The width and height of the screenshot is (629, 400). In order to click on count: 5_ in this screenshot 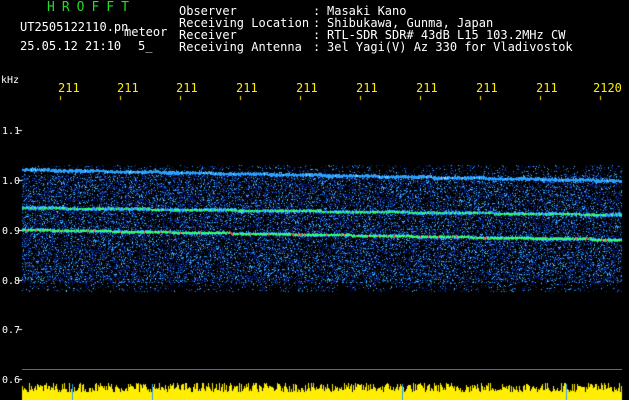, I will do `click(145, 46)`.